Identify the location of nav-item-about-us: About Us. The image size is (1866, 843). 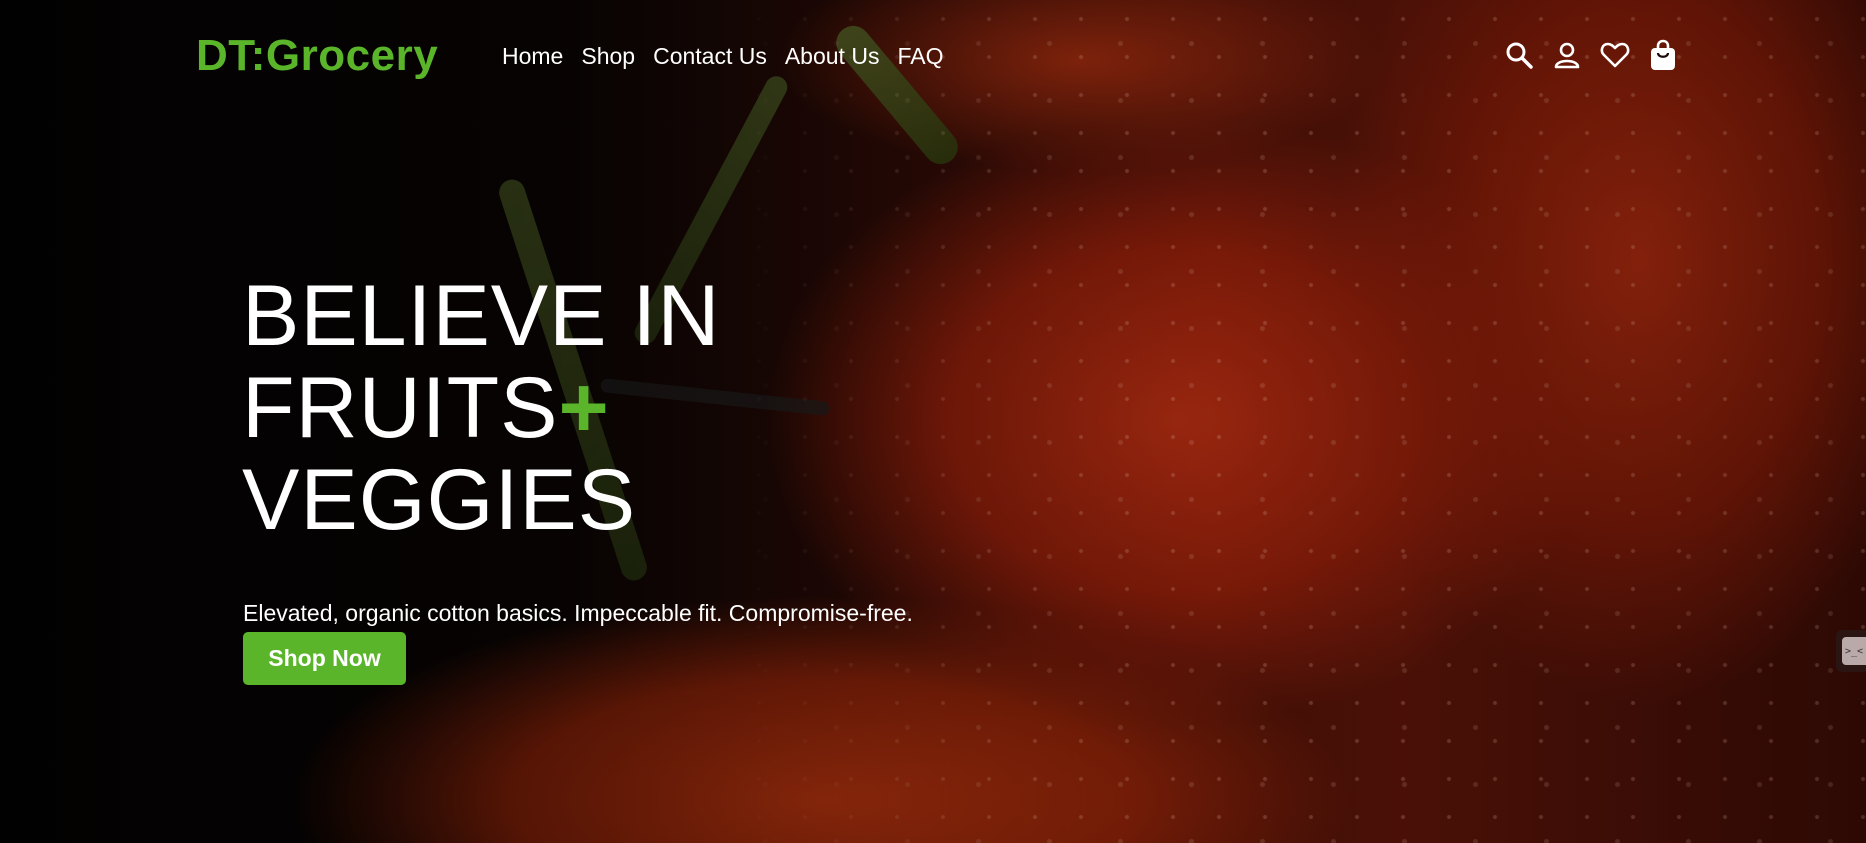
(832, 56).